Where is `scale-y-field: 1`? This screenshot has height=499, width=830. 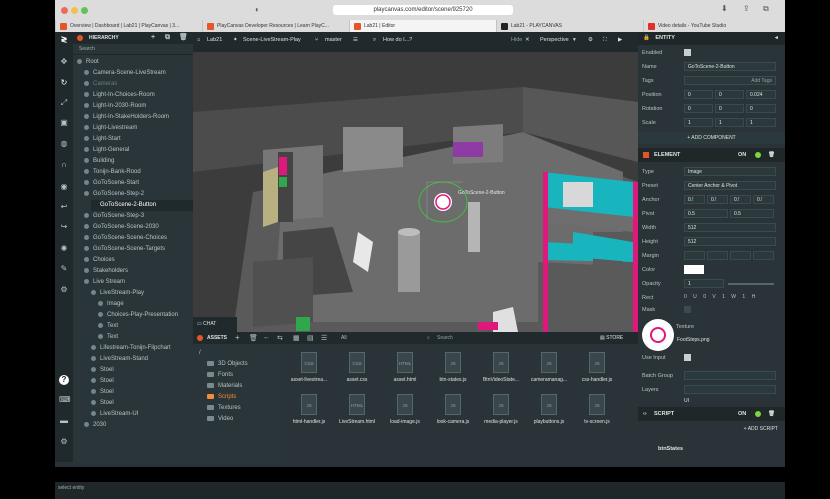
scale-y-field: 1 is located at coordinates (729, 122).